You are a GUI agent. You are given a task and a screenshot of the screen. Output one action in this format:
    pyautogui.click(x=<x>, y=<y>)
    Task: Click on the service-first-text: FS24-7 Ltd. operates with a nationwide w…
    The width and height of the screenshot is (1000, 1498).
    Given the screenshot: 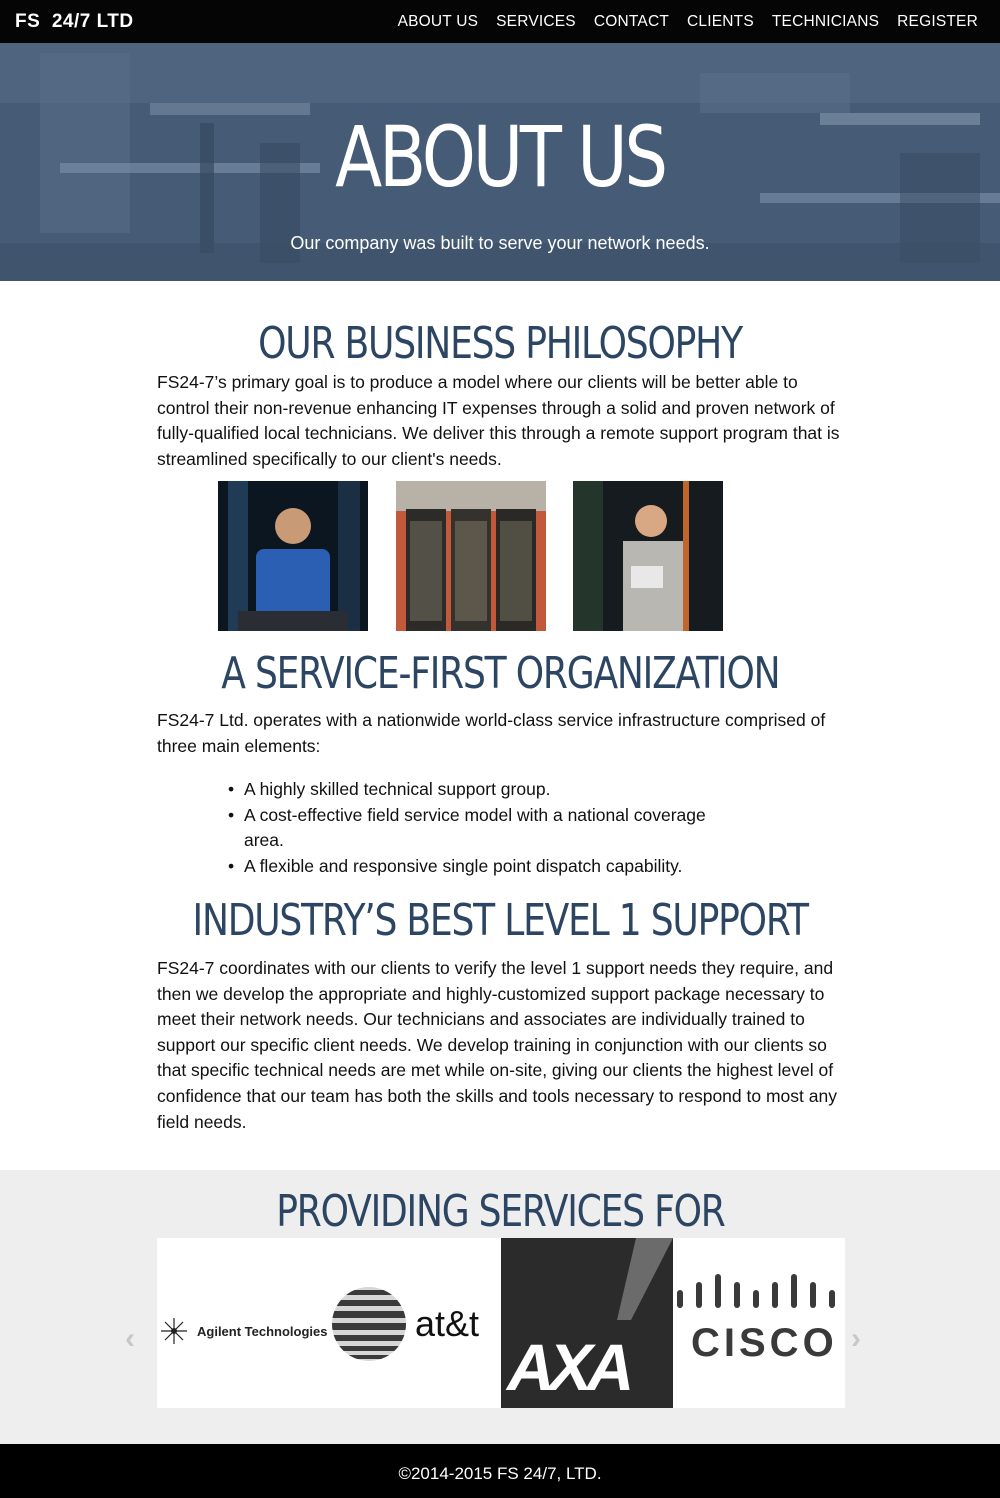 What is the action you would take?
    pyautogui.click(x=491, y=733)
    